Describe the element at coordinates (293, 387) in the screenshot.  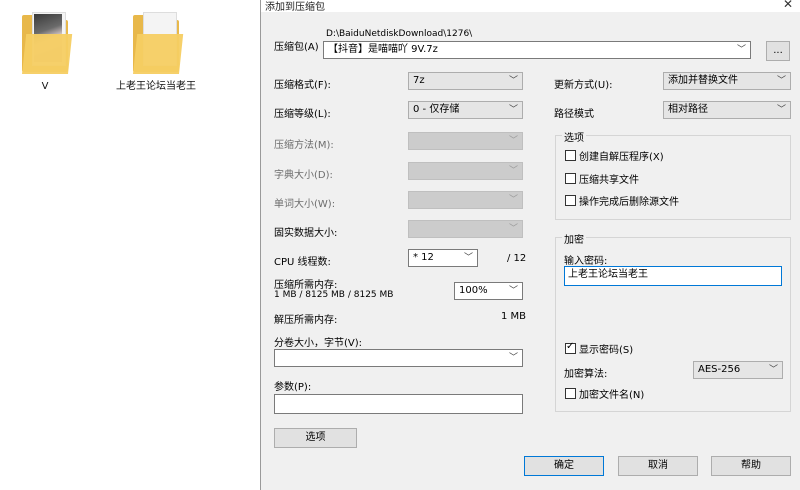
I see `params-label: 参数(P):` at that location.